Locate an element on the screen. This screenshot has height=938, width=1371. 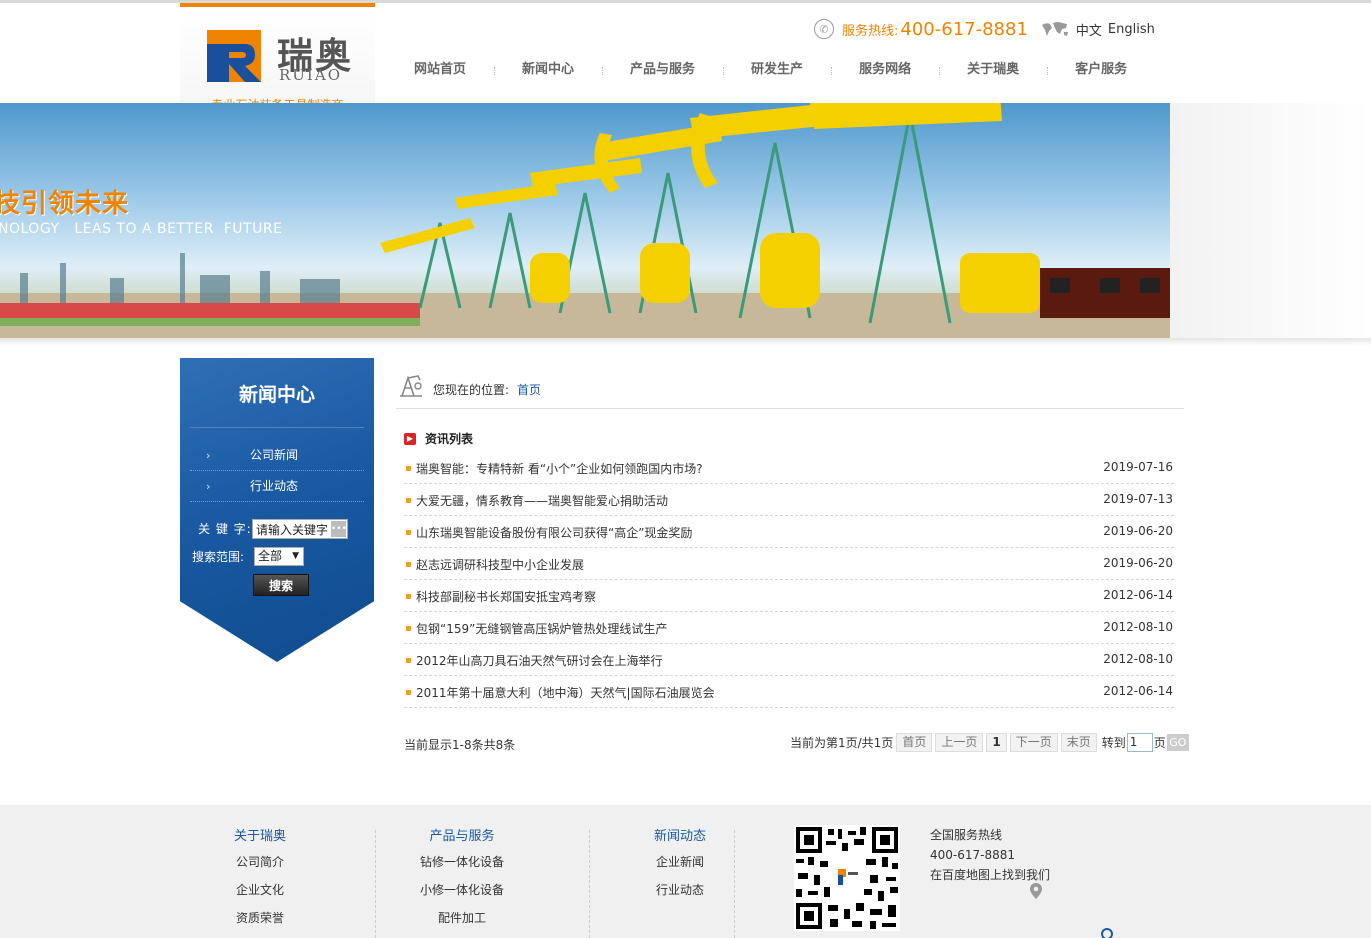
nav-products: 产品与服务 is located at coordinates (662, 70).